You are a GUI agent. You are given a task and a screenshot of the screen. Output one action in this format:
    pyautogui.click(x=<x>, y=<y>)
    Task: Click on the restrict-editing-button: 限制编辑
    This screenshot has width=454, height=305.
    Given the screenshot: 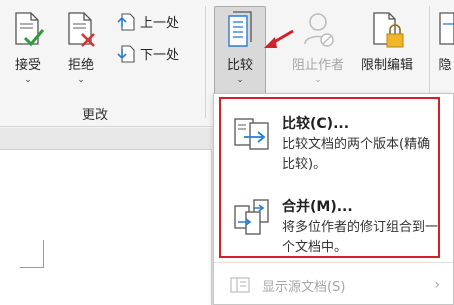 What is the action you would take?
    pyautogui.click(x=387, y=41)
    